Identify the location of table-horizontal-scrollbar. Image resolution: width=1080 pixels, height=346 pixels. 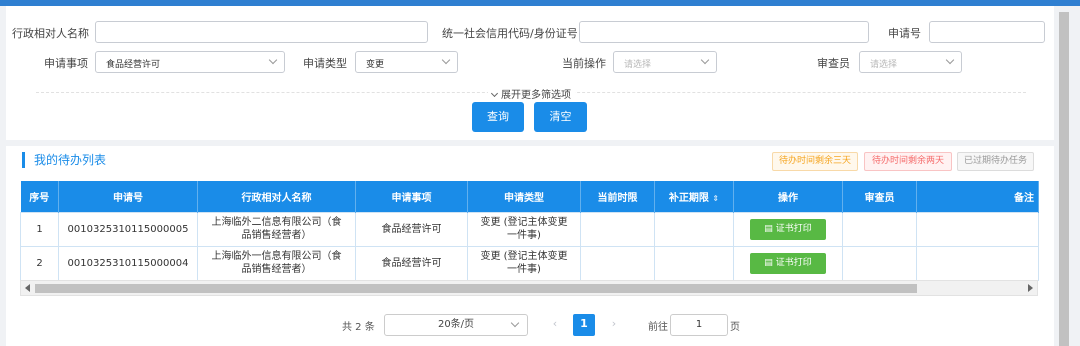
(529, 288).